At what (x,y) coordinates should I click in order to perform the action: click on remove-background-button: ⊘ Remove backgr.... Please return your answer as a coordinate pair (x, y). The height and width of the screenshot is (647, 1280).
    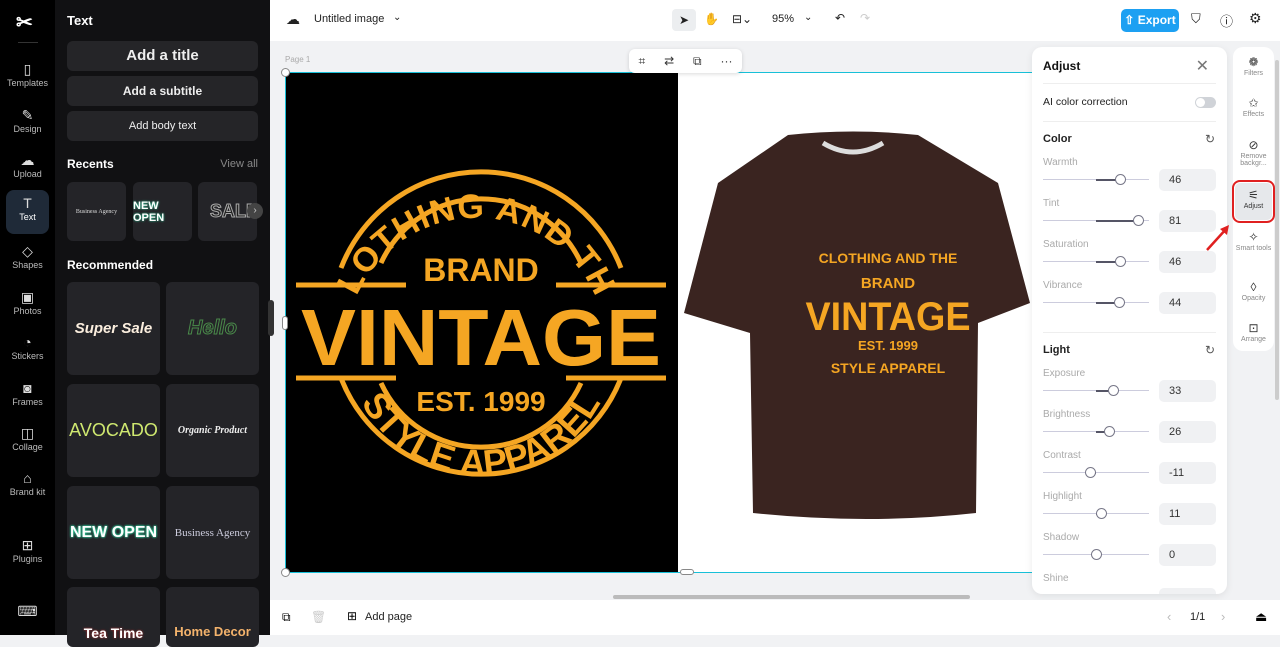
    Looking at the image, I should click on (1253, 152).